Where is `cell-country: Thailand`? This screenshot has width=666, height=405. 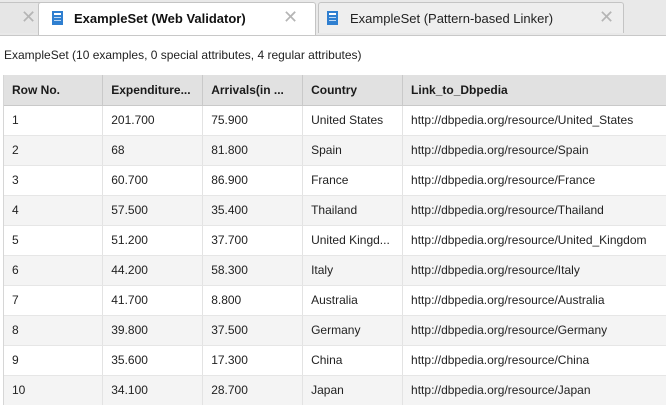
cell-country: Thailand is located at coordinates (353, 210).